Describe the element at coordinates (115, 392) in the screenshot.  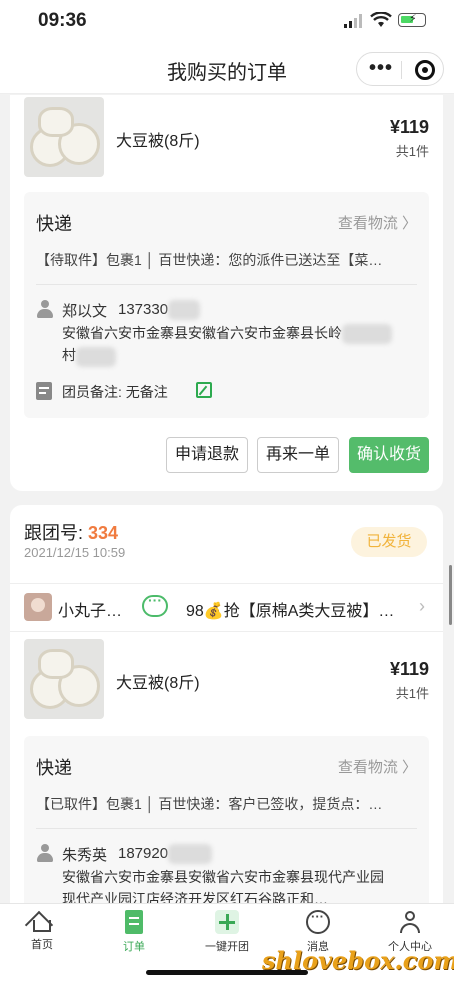
I see `member-note: 团员备注: 无备注` at that location.